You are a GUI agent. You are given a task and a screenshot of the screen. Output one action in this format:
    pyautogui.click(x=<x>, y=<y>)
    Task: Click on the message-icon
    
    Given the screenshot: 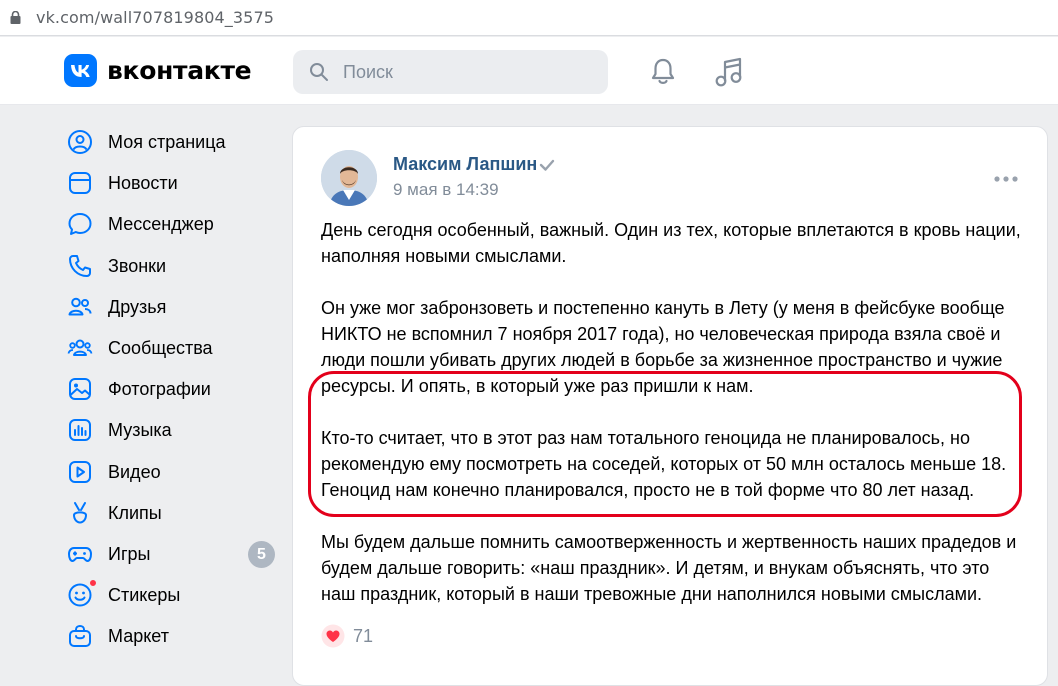 What is the action you would take?
    pyautogui.click(x=80, y=224)
    